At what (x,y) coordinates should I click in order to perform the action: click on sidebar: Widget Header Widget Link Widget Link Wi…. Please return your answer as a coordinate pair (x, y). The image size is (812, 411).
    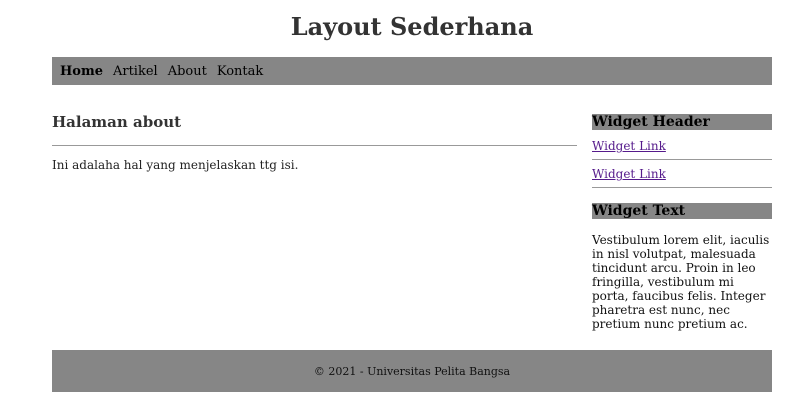
    Looking at the image, I should click on (682, 217).